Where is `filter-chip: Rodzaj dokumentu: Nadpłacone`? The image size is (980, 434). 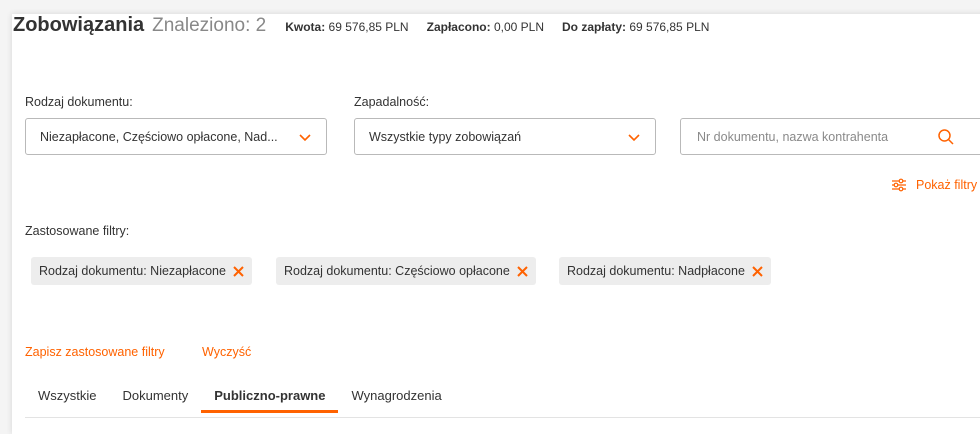 filter-chip: Rodzaj dokumentu: Nadpłacone is located at coordinates (665, 271).